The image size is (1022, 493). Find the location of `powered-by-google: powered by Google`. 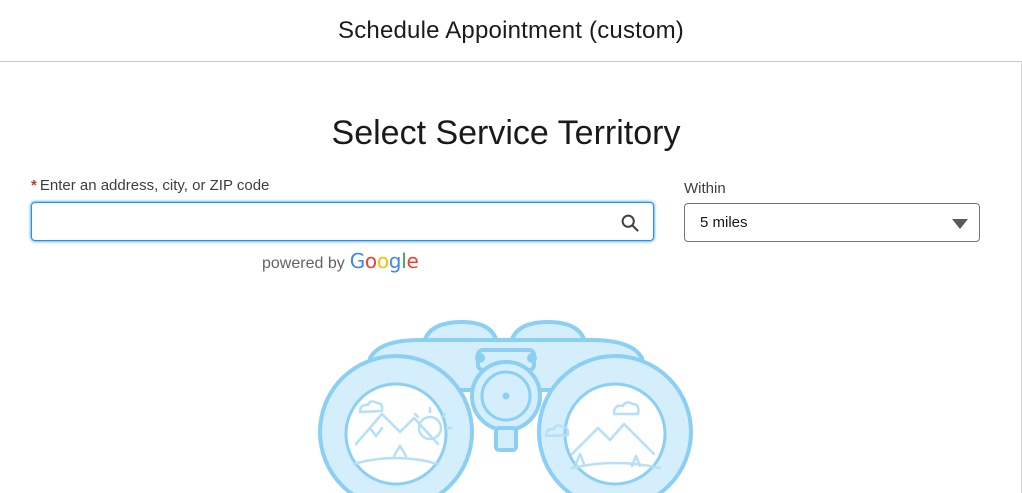

powered-by-google: powered by Google is located at coordinates (340, 261).